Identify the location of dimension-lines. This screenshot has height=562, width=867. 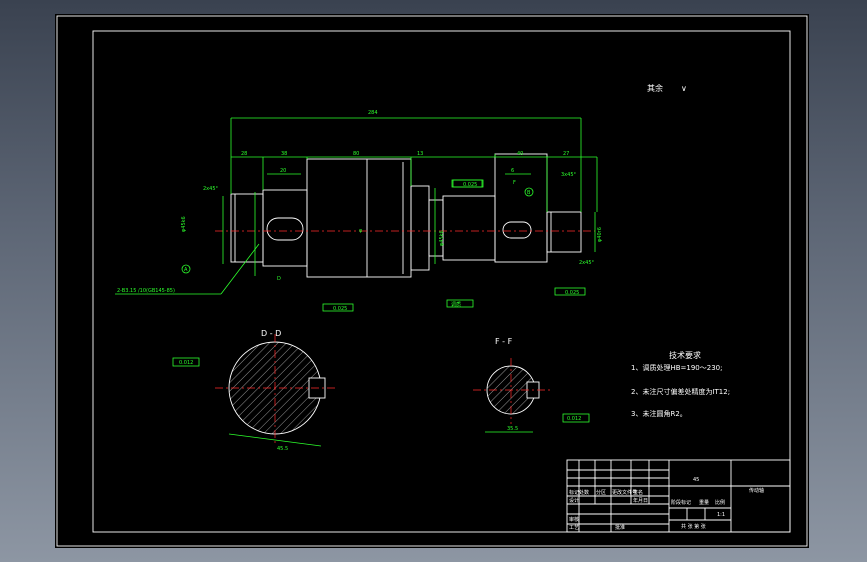
(410, 196).